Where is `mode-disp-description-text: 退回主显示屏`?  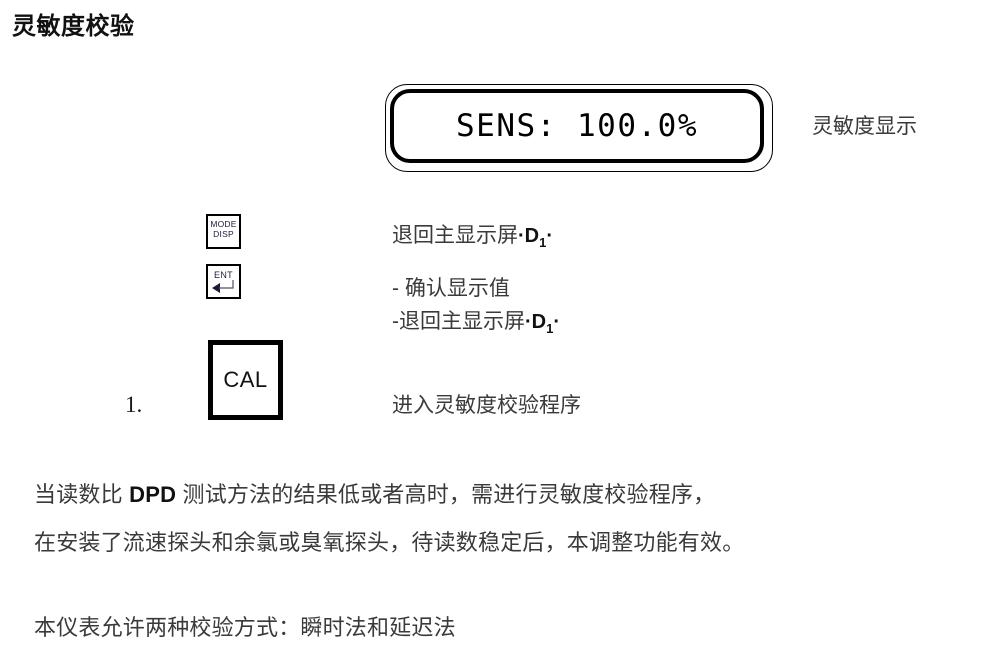 mode-disp-description-text: 退回主显示屏 is located at coordinates (455, 235).